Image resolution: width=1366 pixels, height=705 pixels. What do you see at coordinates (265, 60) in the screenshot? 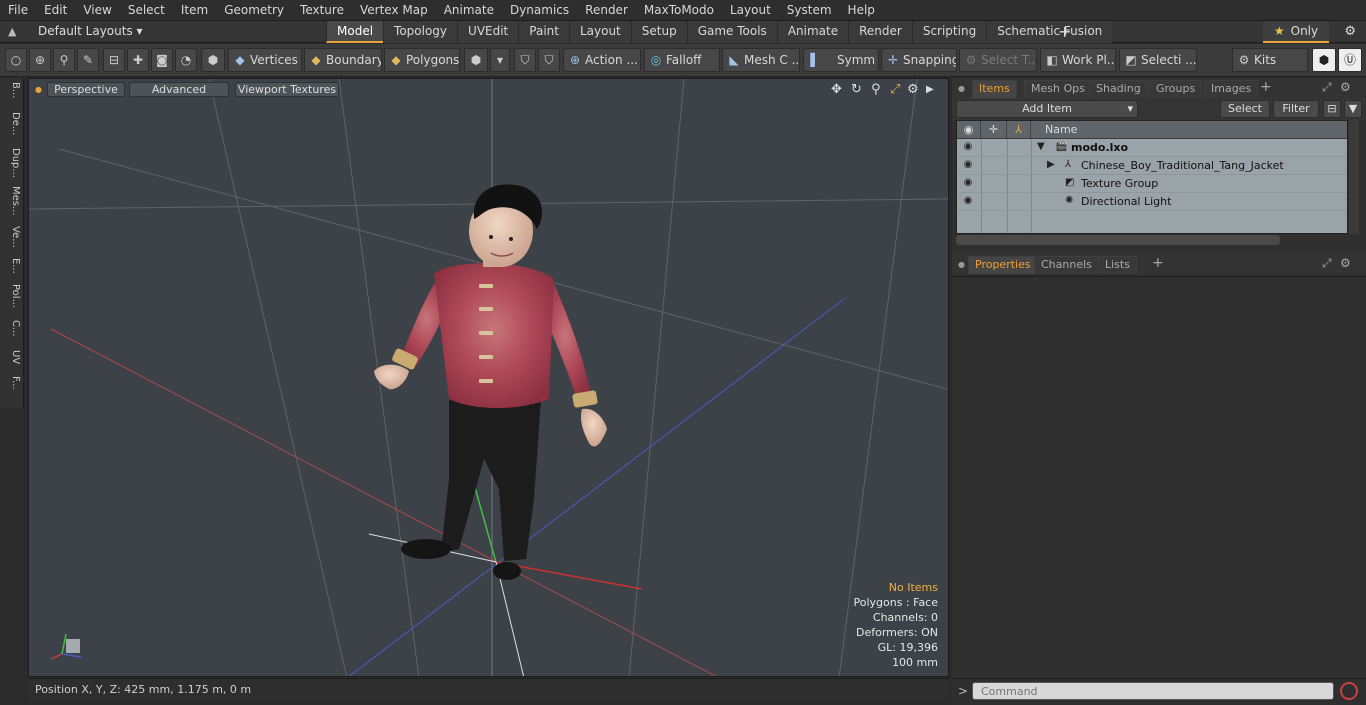
I see `vertices-button: ◆ Vertices` at bounding box center [265, 60].